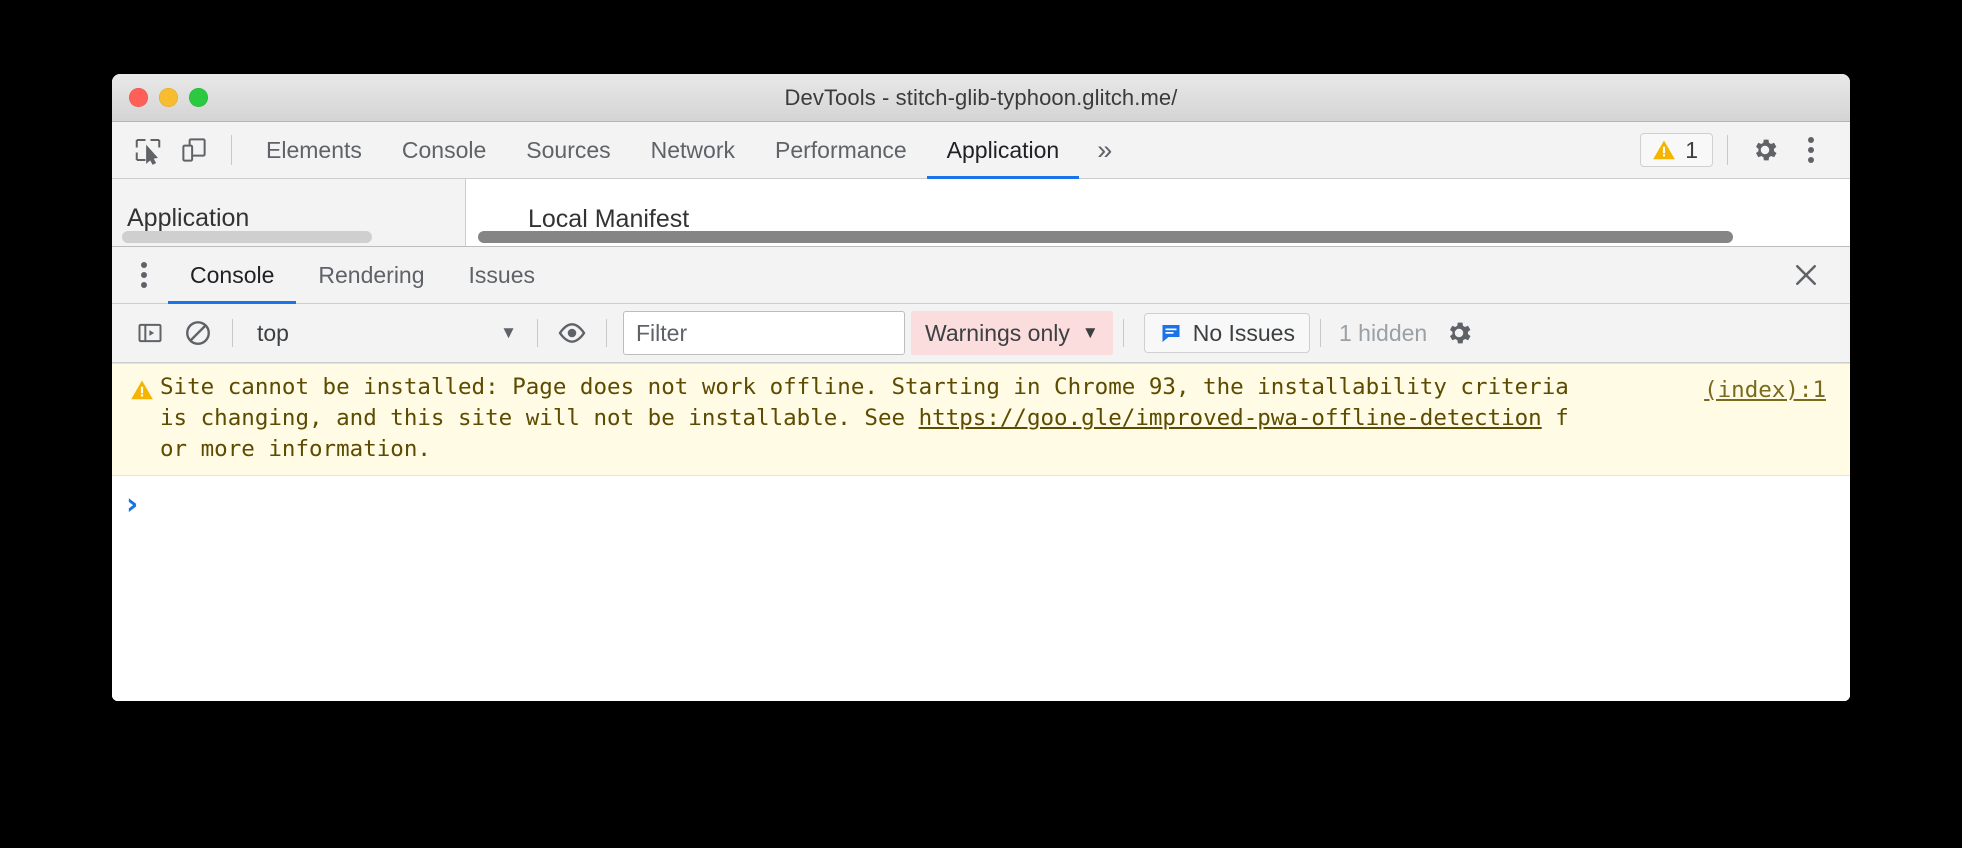 The width and height of the screenshot is (1962, 848). I want to click on warnings-count: 1, so click(1691, 149).